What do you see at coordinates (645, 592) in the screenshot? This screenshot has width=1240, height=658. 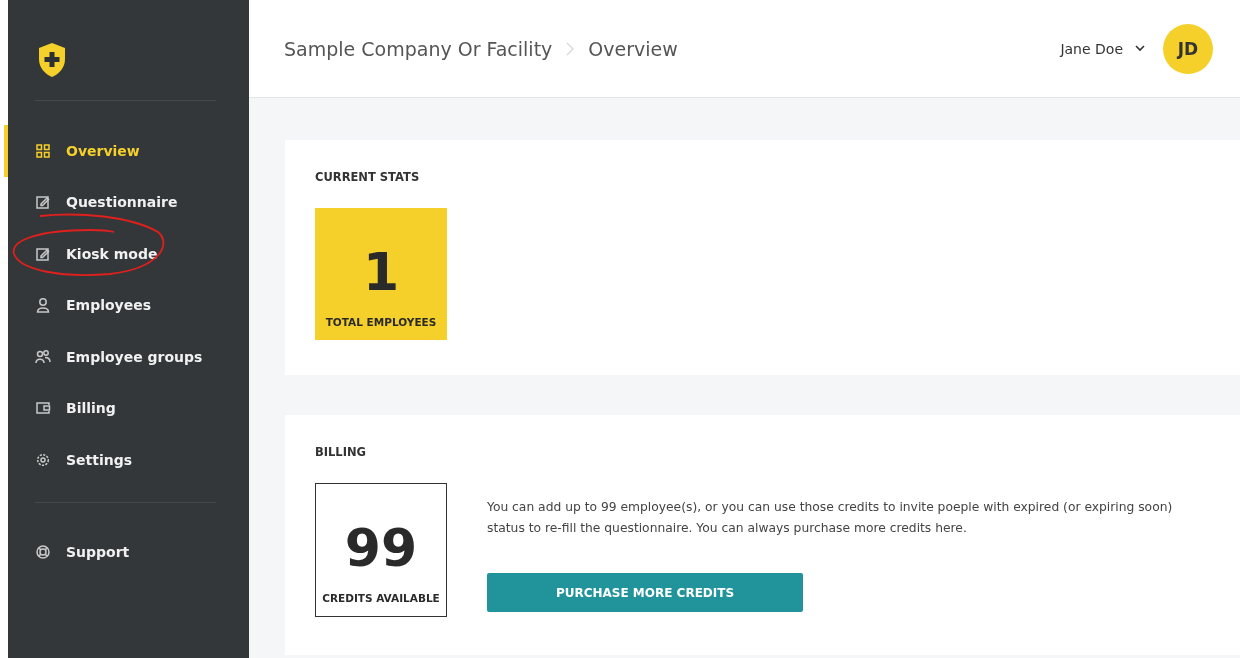 I see `purchase-button: PURCHASE MORE CREDITS` at bounding box center [645, 592].